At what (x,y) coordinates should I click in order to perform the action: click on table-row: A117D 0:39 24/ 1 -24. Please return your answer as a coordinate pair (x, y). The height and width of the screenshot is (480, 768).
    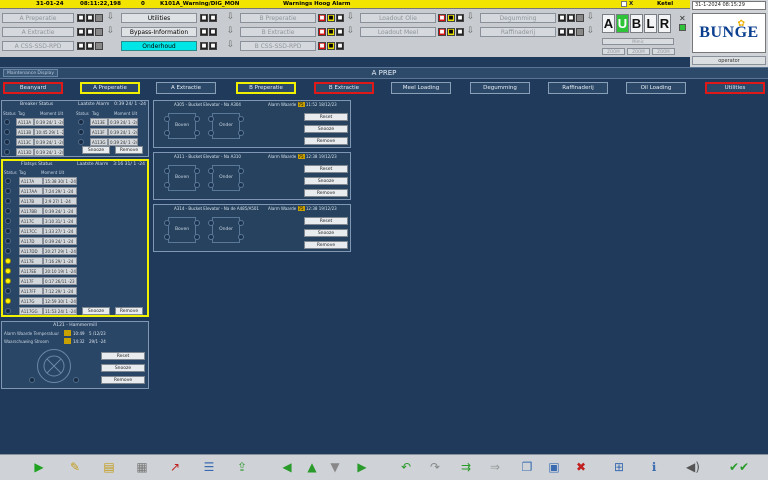
    Looking at the image, I should click on (40, 241).